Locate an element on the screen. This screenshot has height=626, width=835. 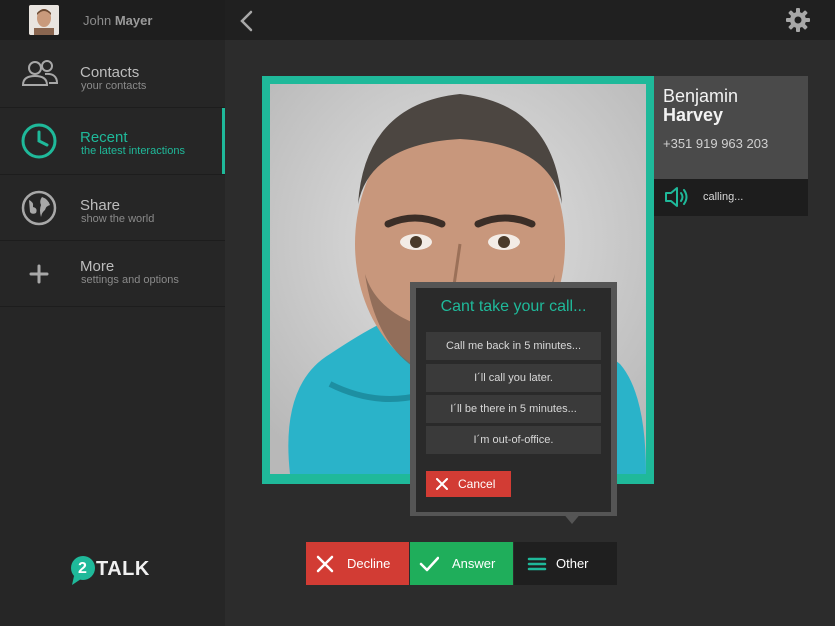
sidebar-item-recent: Recent the latest interactions is located at coordinates (112, 141).